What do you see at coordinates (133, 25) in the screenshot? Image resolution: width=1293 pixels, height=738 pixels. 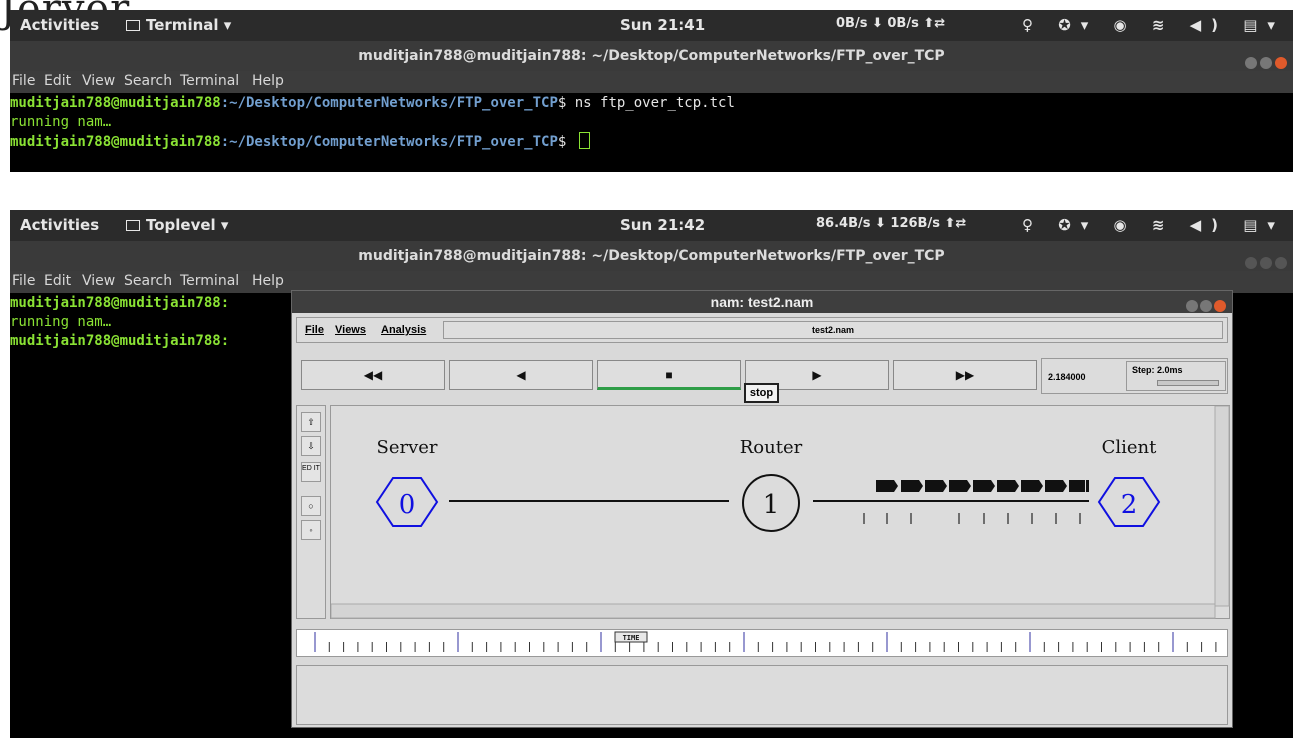 I see `terminal-icon` at bounding box center [133, 25].